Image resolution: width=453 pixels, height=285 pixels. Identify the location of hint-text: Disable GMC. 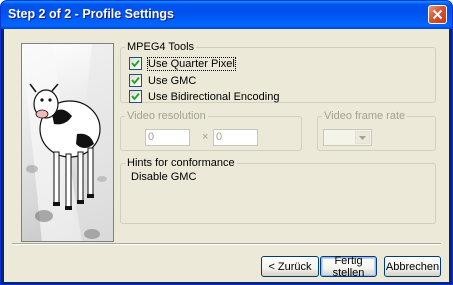
(164, 177).